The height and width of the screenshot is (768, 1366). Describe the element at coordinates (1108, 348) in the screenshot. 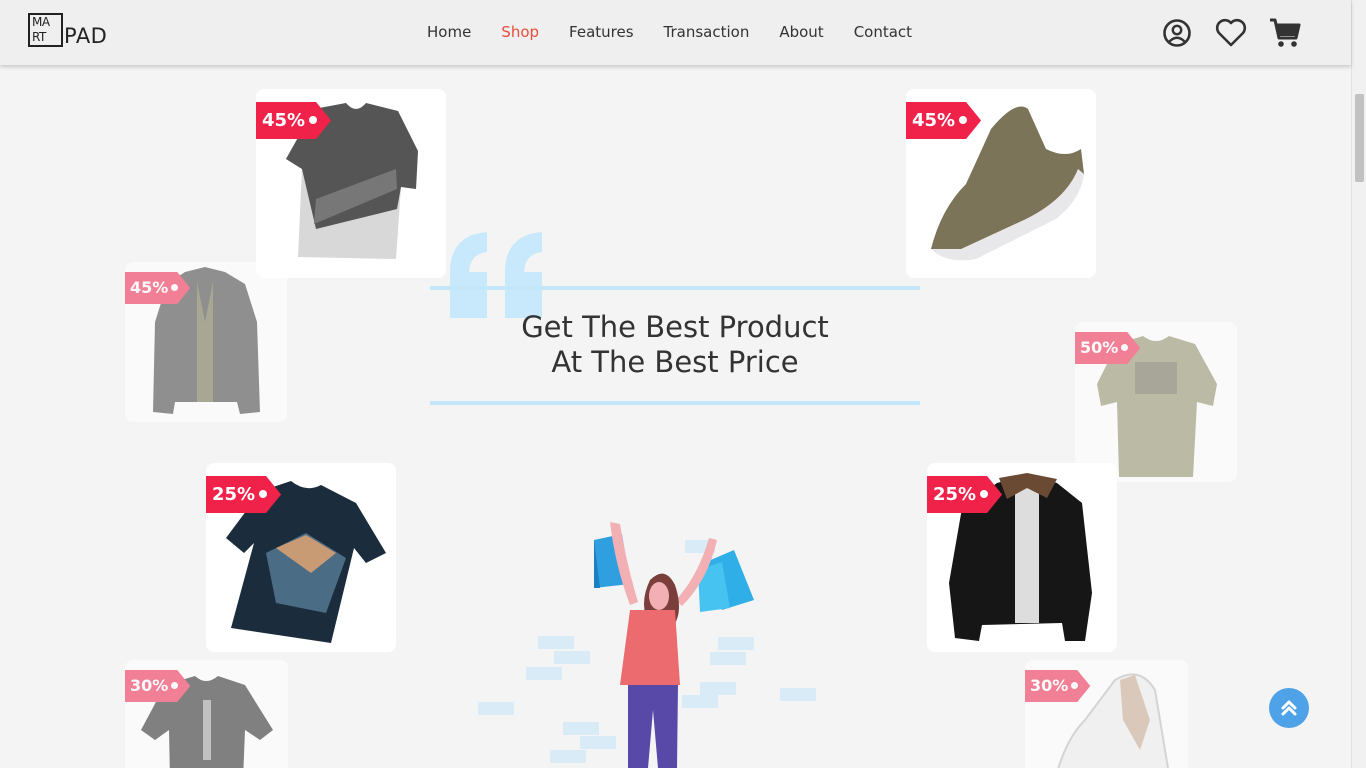

I see `discount-tag: 50%` at that location.